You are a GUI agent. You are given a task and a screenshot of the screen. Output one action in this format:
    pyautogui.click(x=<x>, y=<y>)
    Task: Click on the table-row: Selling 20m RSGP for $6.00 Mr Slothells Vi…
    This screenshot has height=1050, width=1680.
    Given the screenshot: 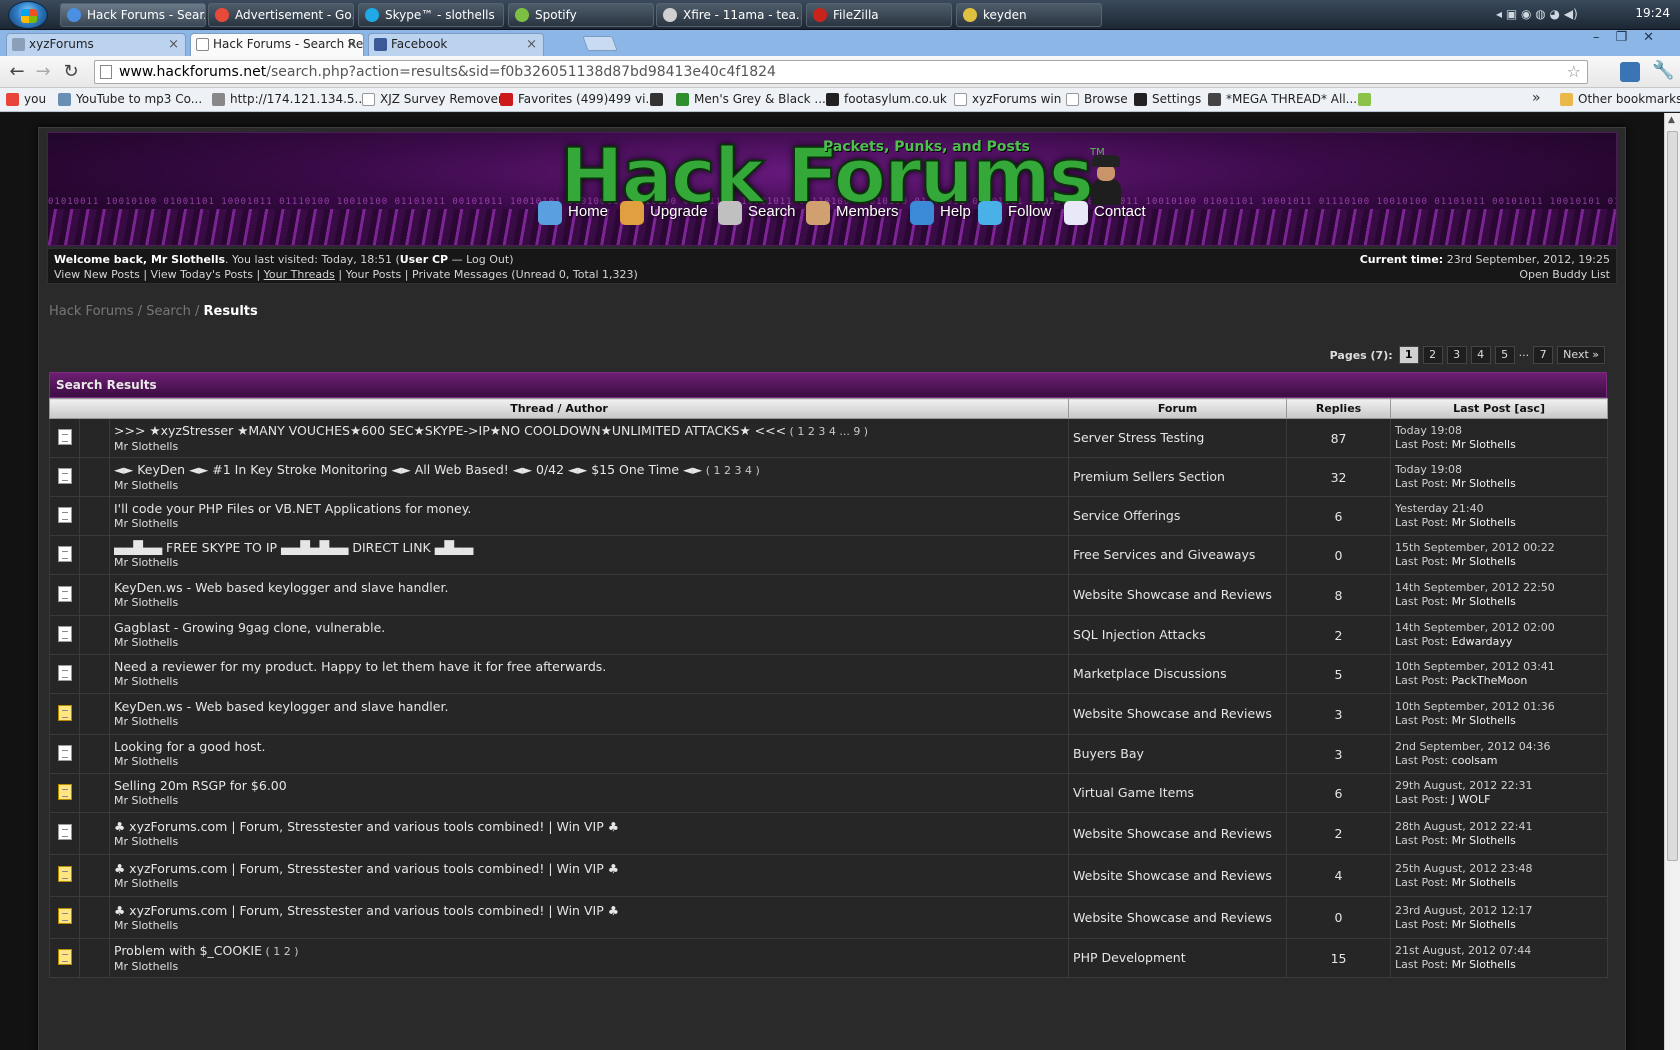 What is the action you would take?
    pyautogui.click(x=829, y=793)
    